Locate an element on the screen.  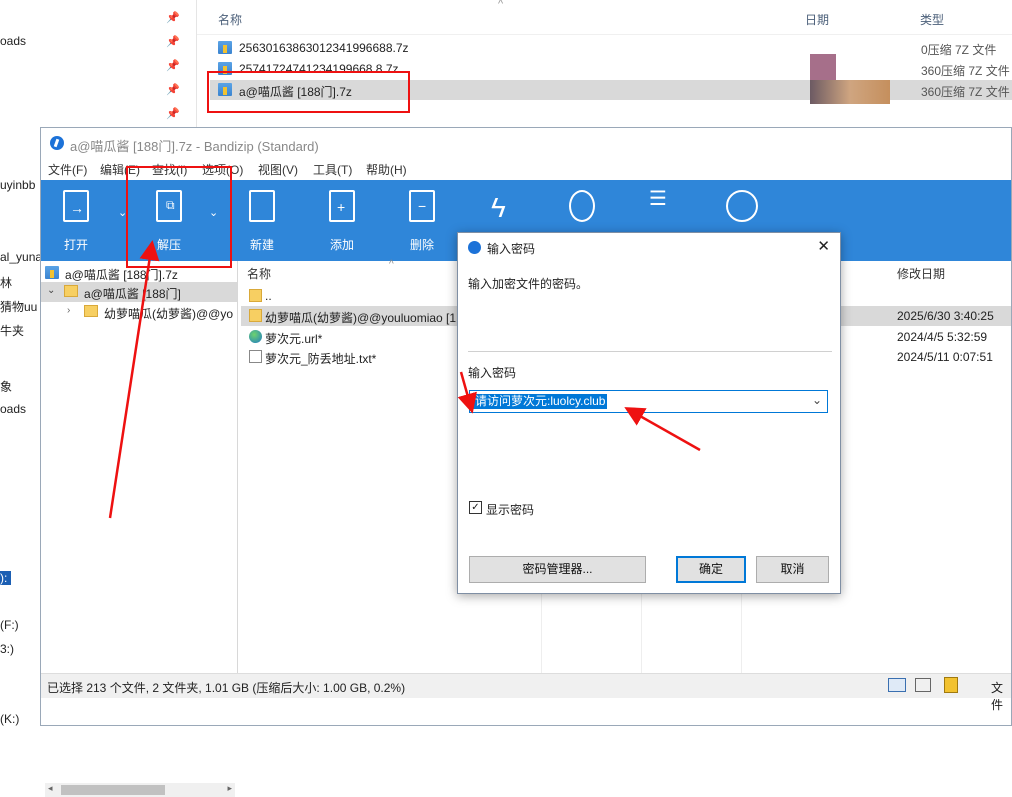
nav-item: al_yuna is located at coordinates (21, 257).